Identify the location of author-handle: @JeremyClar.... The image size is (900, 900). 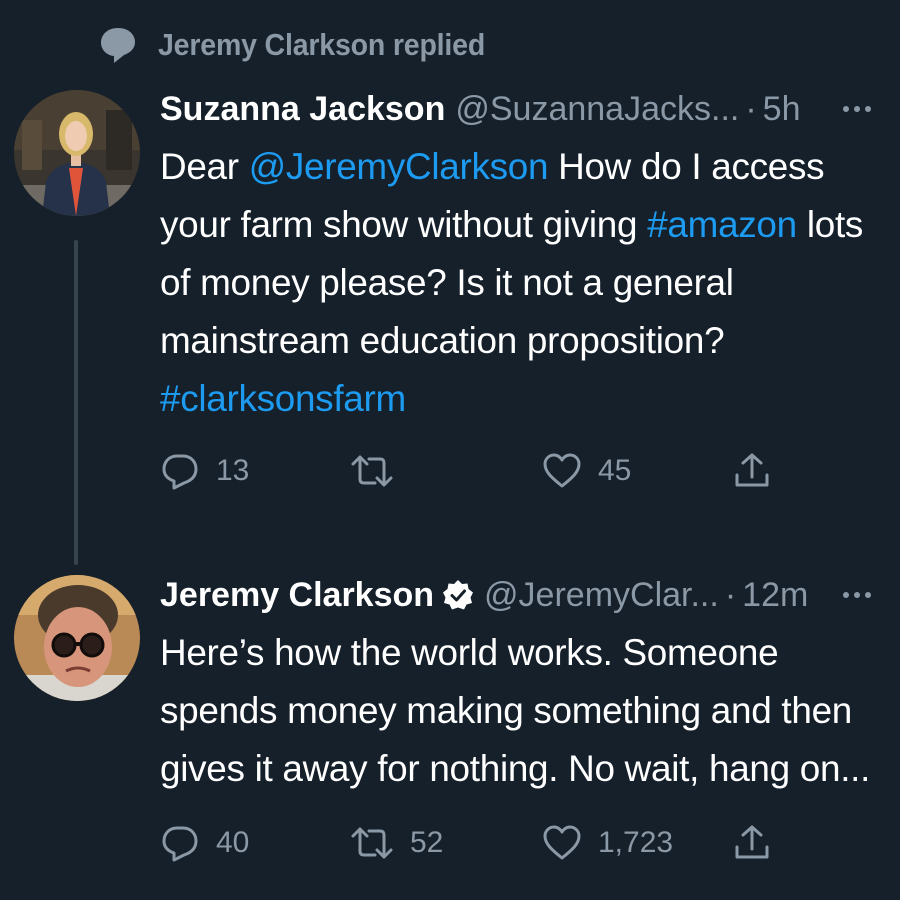
(601, 595).